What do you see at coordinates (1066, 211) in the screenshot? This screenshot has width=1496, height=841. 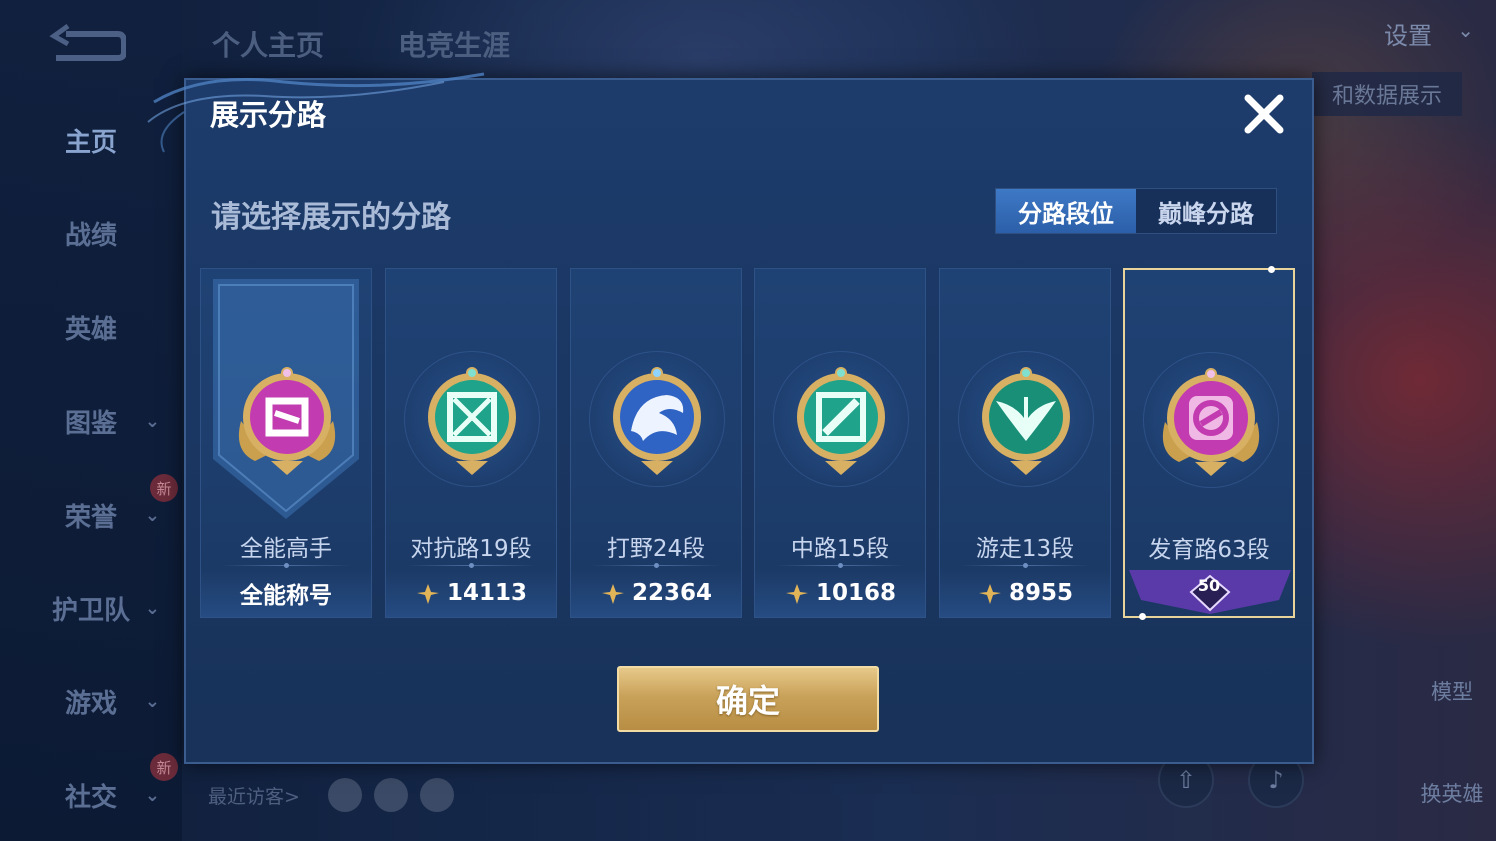 I see `tab-lane-rank: 分路段位` at bounding box center [1066, 211].